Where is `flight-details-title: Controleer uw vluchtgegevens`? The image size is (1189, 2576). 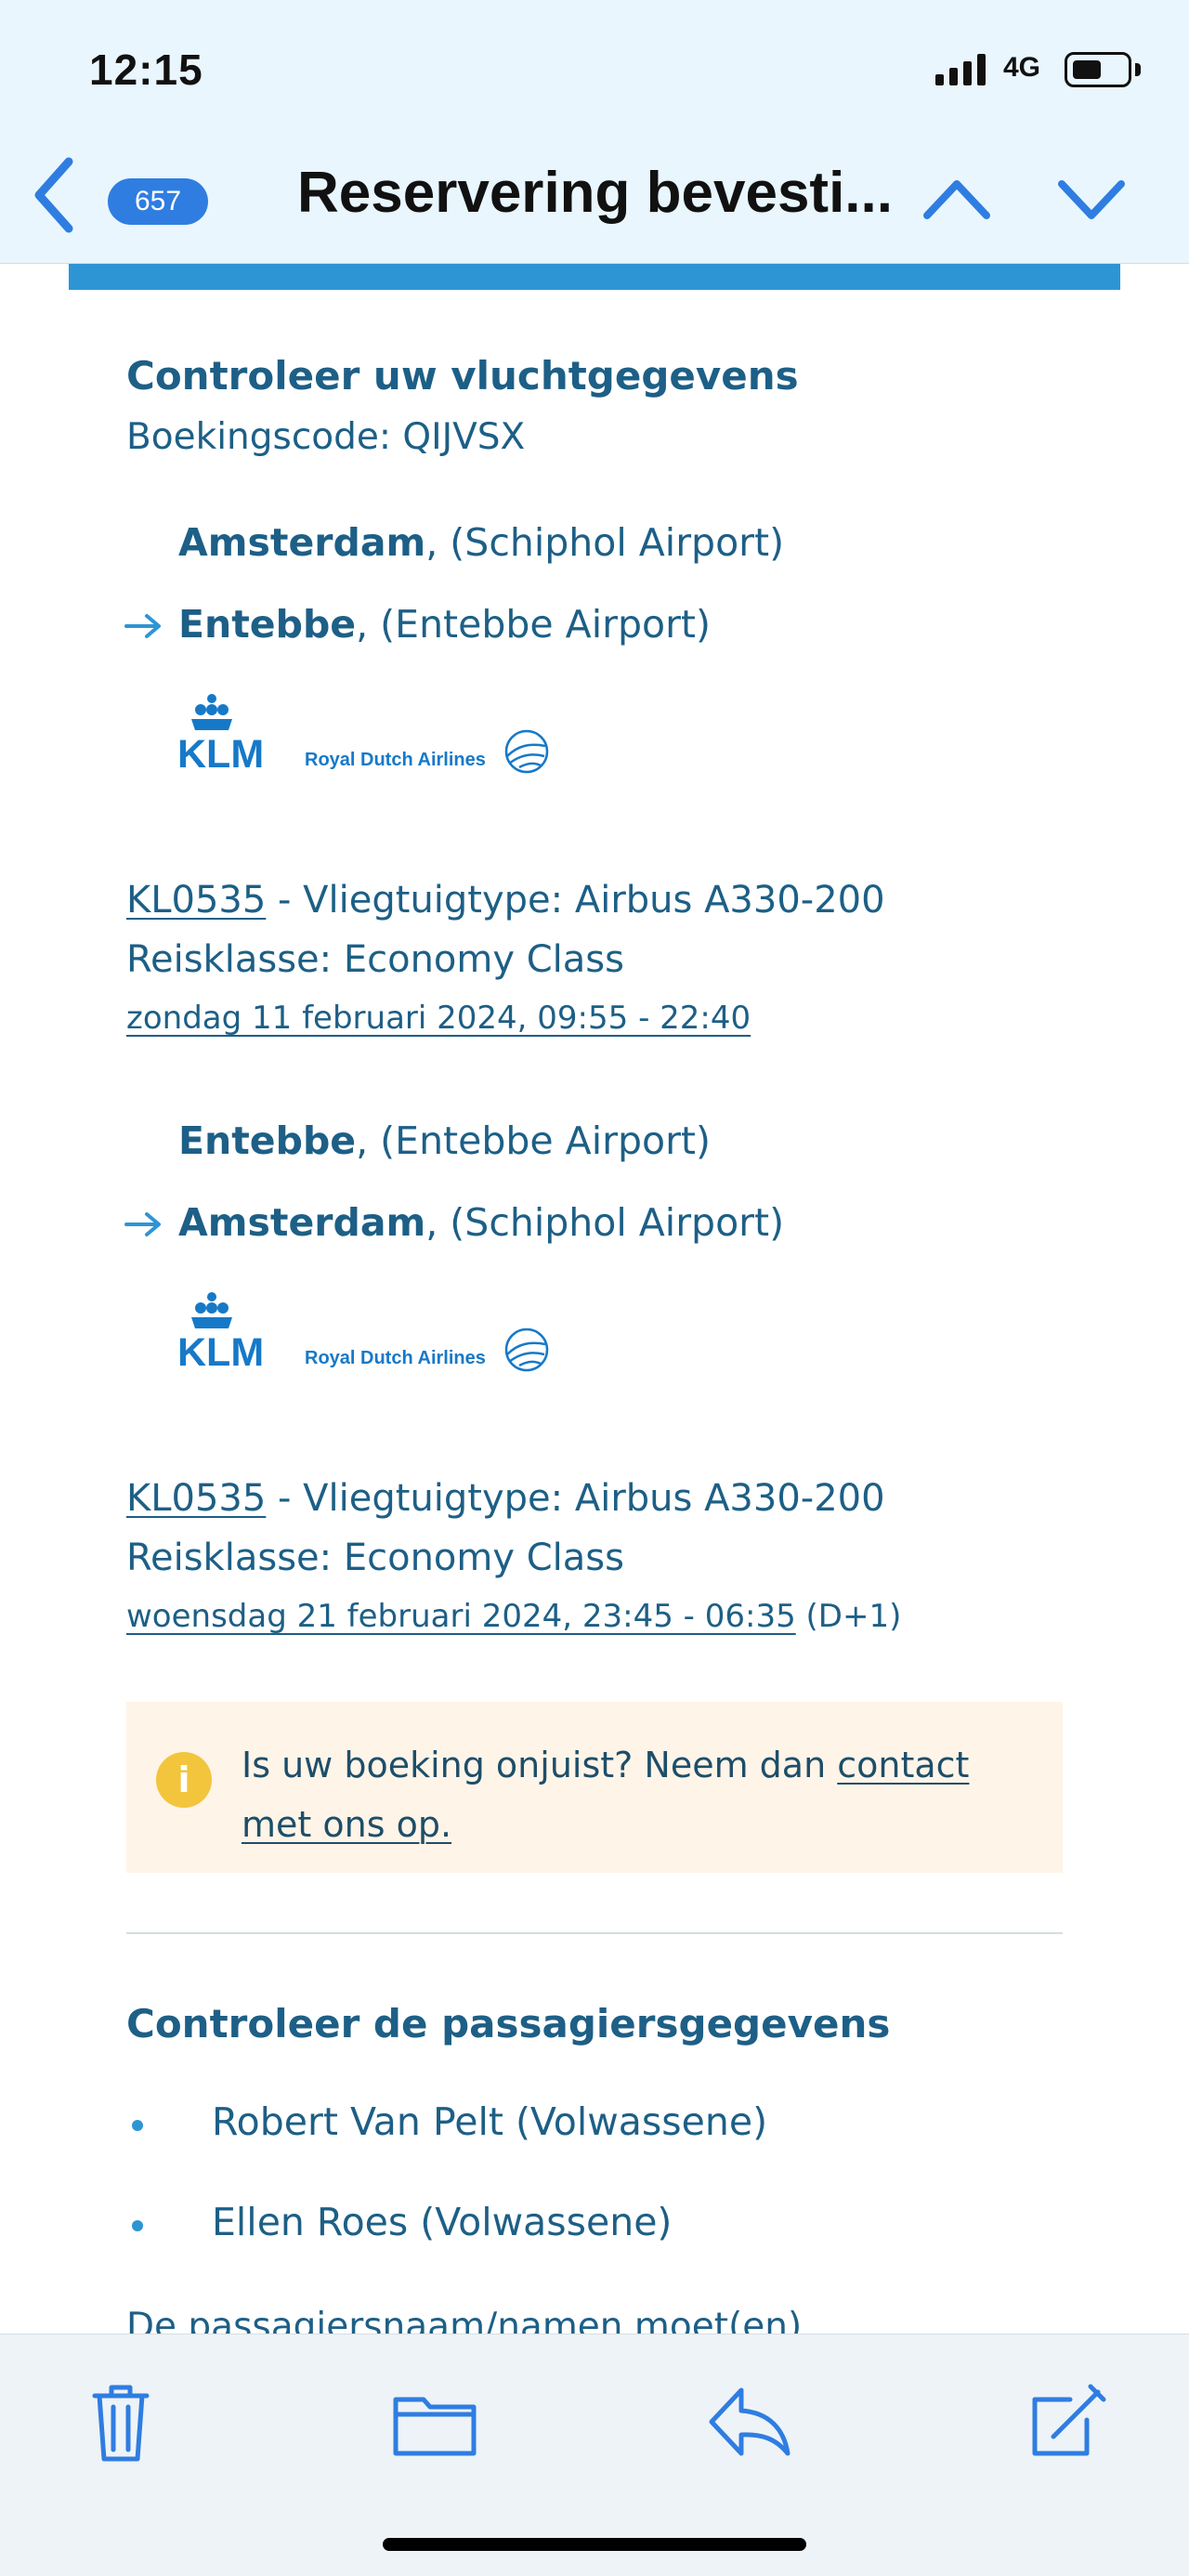 flight-details-title: Controleer uw vluchtgegevens is located at coordinates (463, 376).